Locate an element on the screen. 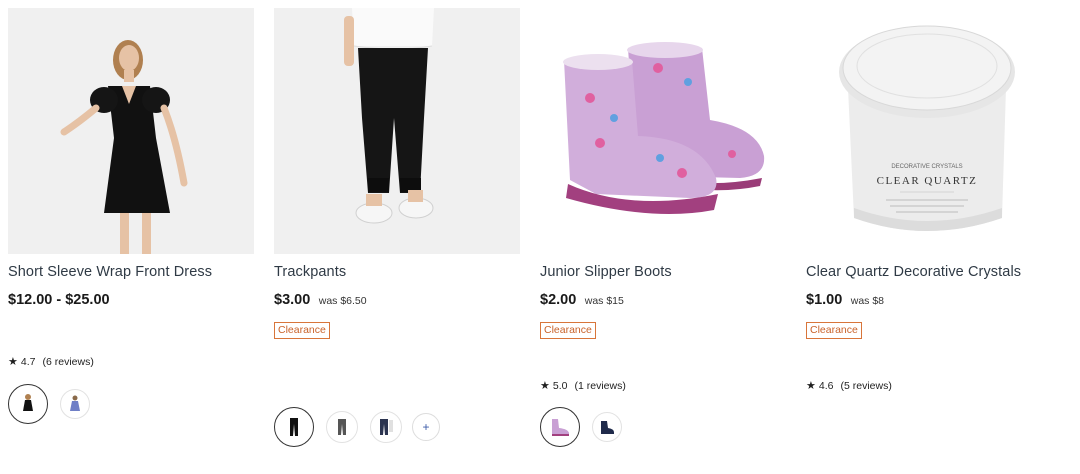  rating-value: 5.0 is located at coordinates (560, 386).